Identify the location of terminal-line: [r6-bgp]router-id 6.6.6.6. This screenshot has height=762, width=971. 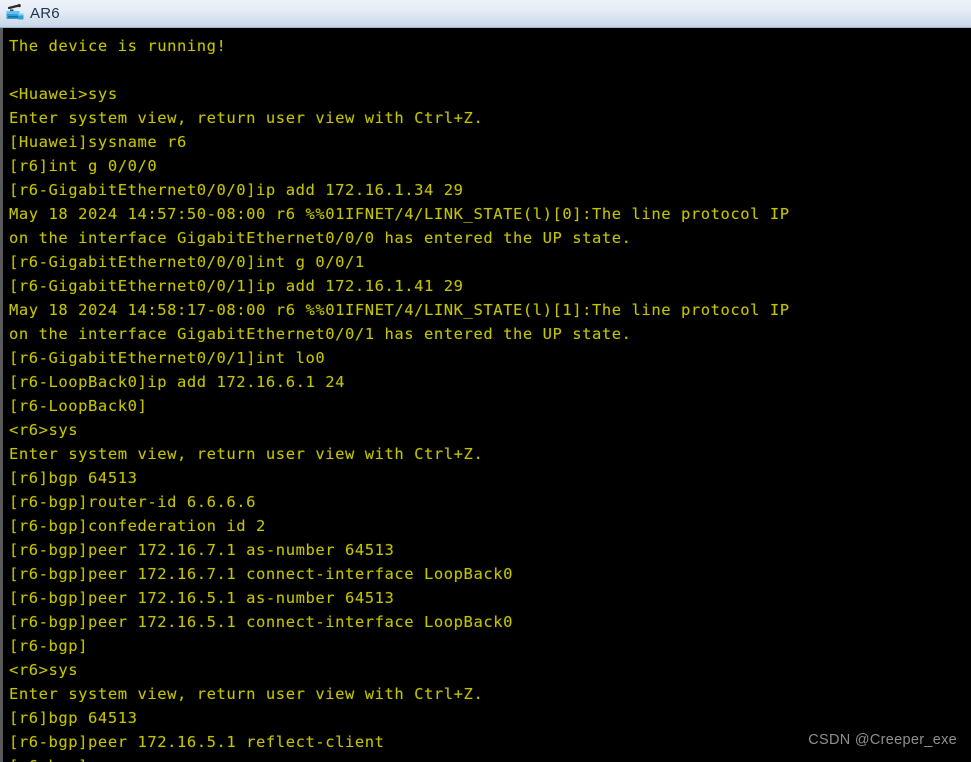
(133, 502).